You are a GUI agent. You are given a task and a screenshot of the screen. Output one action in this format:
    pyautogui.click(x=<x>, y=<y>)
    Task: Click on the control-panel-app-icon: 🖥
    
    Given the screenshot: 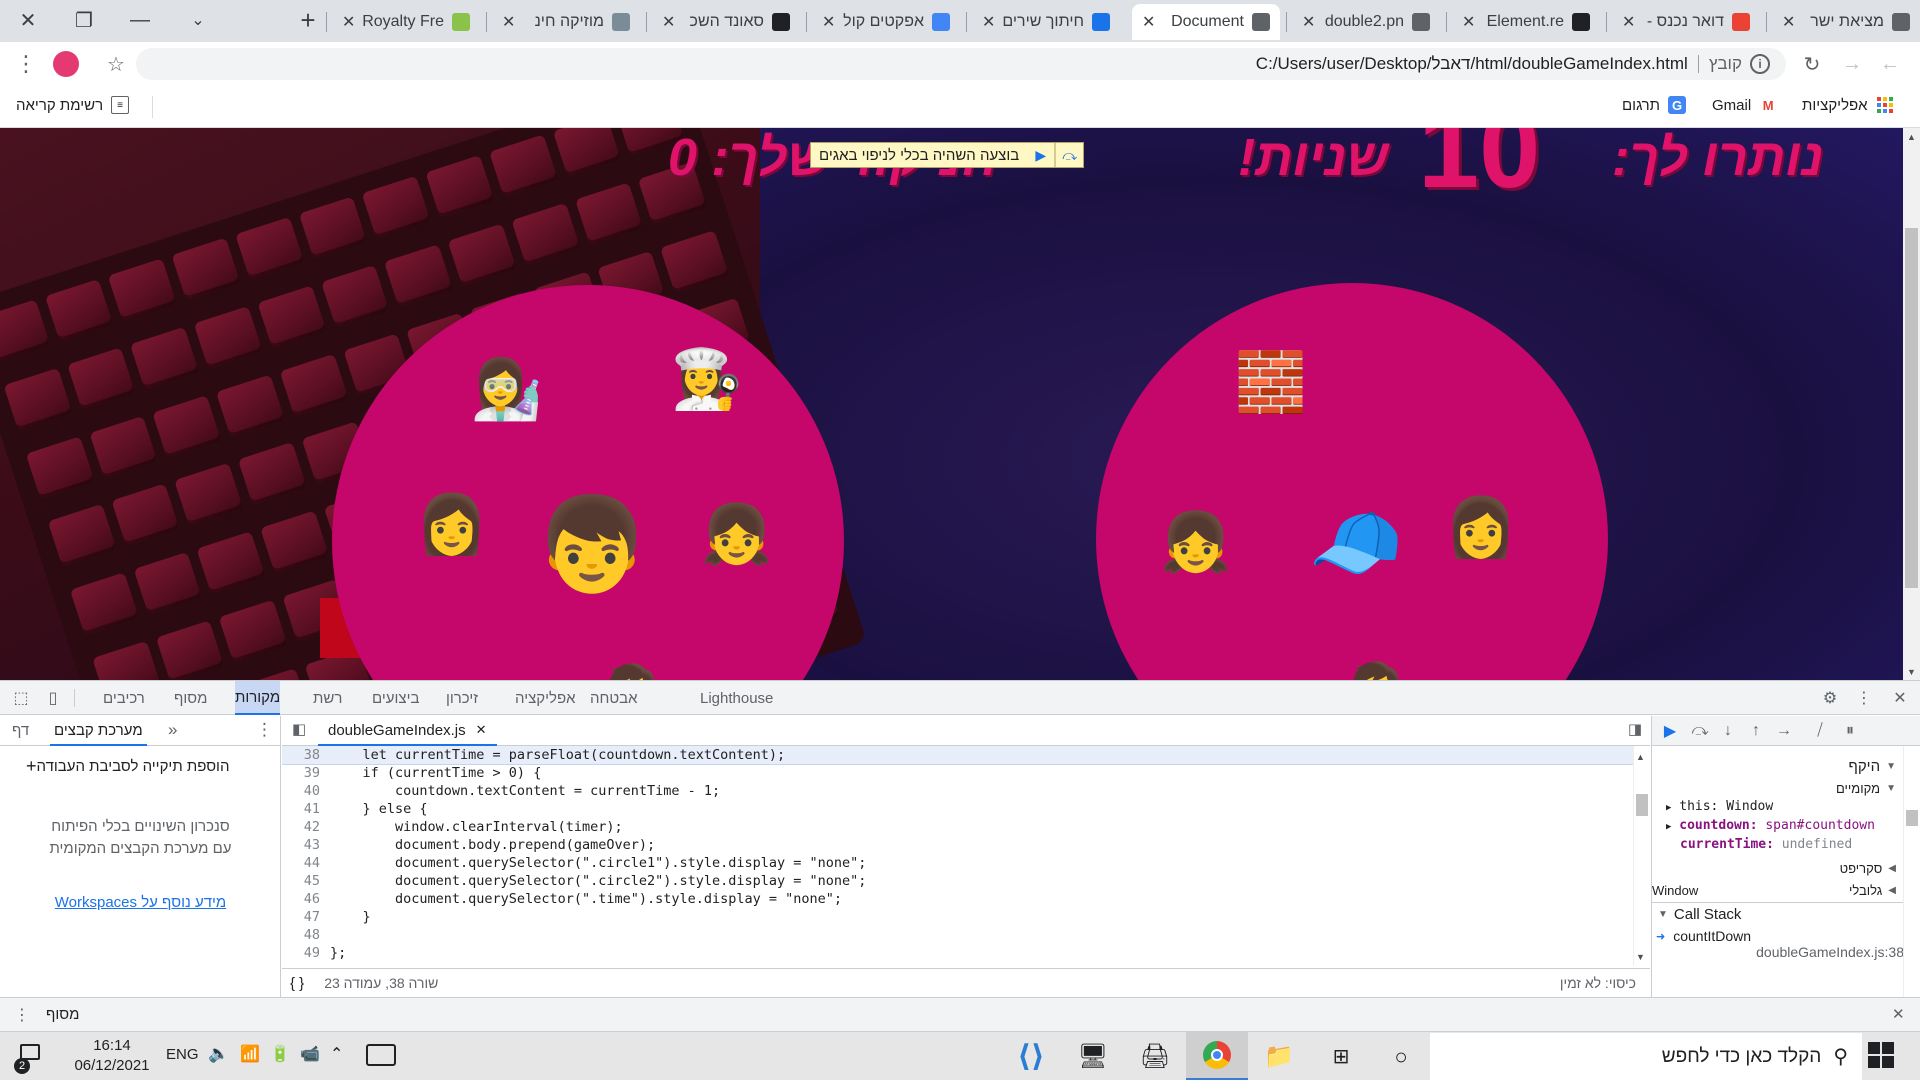 What is the action you would take?
    pyautogui.click(x=1093, y=1056)
    